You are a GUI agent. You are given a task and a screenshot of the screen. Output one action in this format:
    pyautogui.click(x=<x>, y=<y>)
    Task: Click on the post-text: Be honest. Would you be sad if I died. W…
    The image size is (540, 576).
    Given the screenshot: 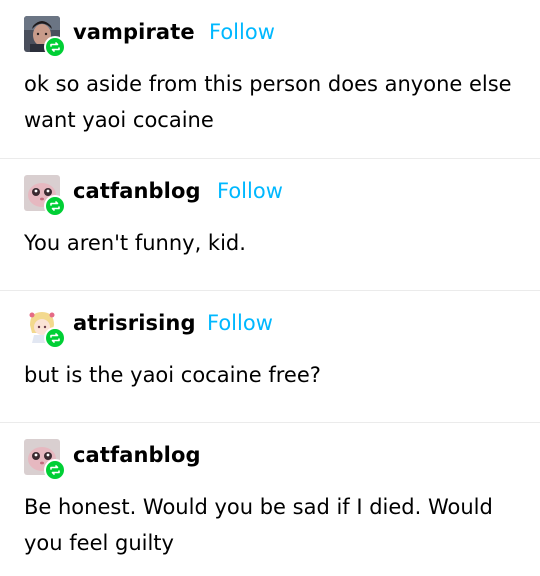 What is the action you would take?
    pyautogui.click(x=258, y=525)
    